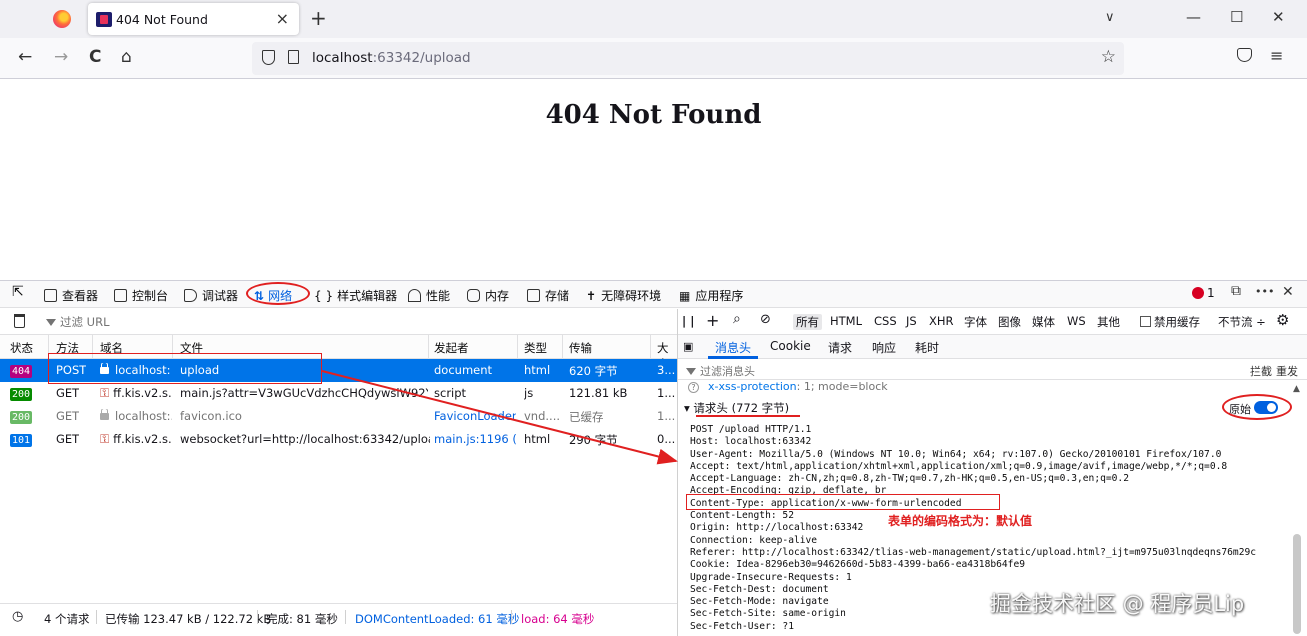 The height and width of the screenshot is (636, 1307). I want to click on home-button: ⌂, so click(126, 57).